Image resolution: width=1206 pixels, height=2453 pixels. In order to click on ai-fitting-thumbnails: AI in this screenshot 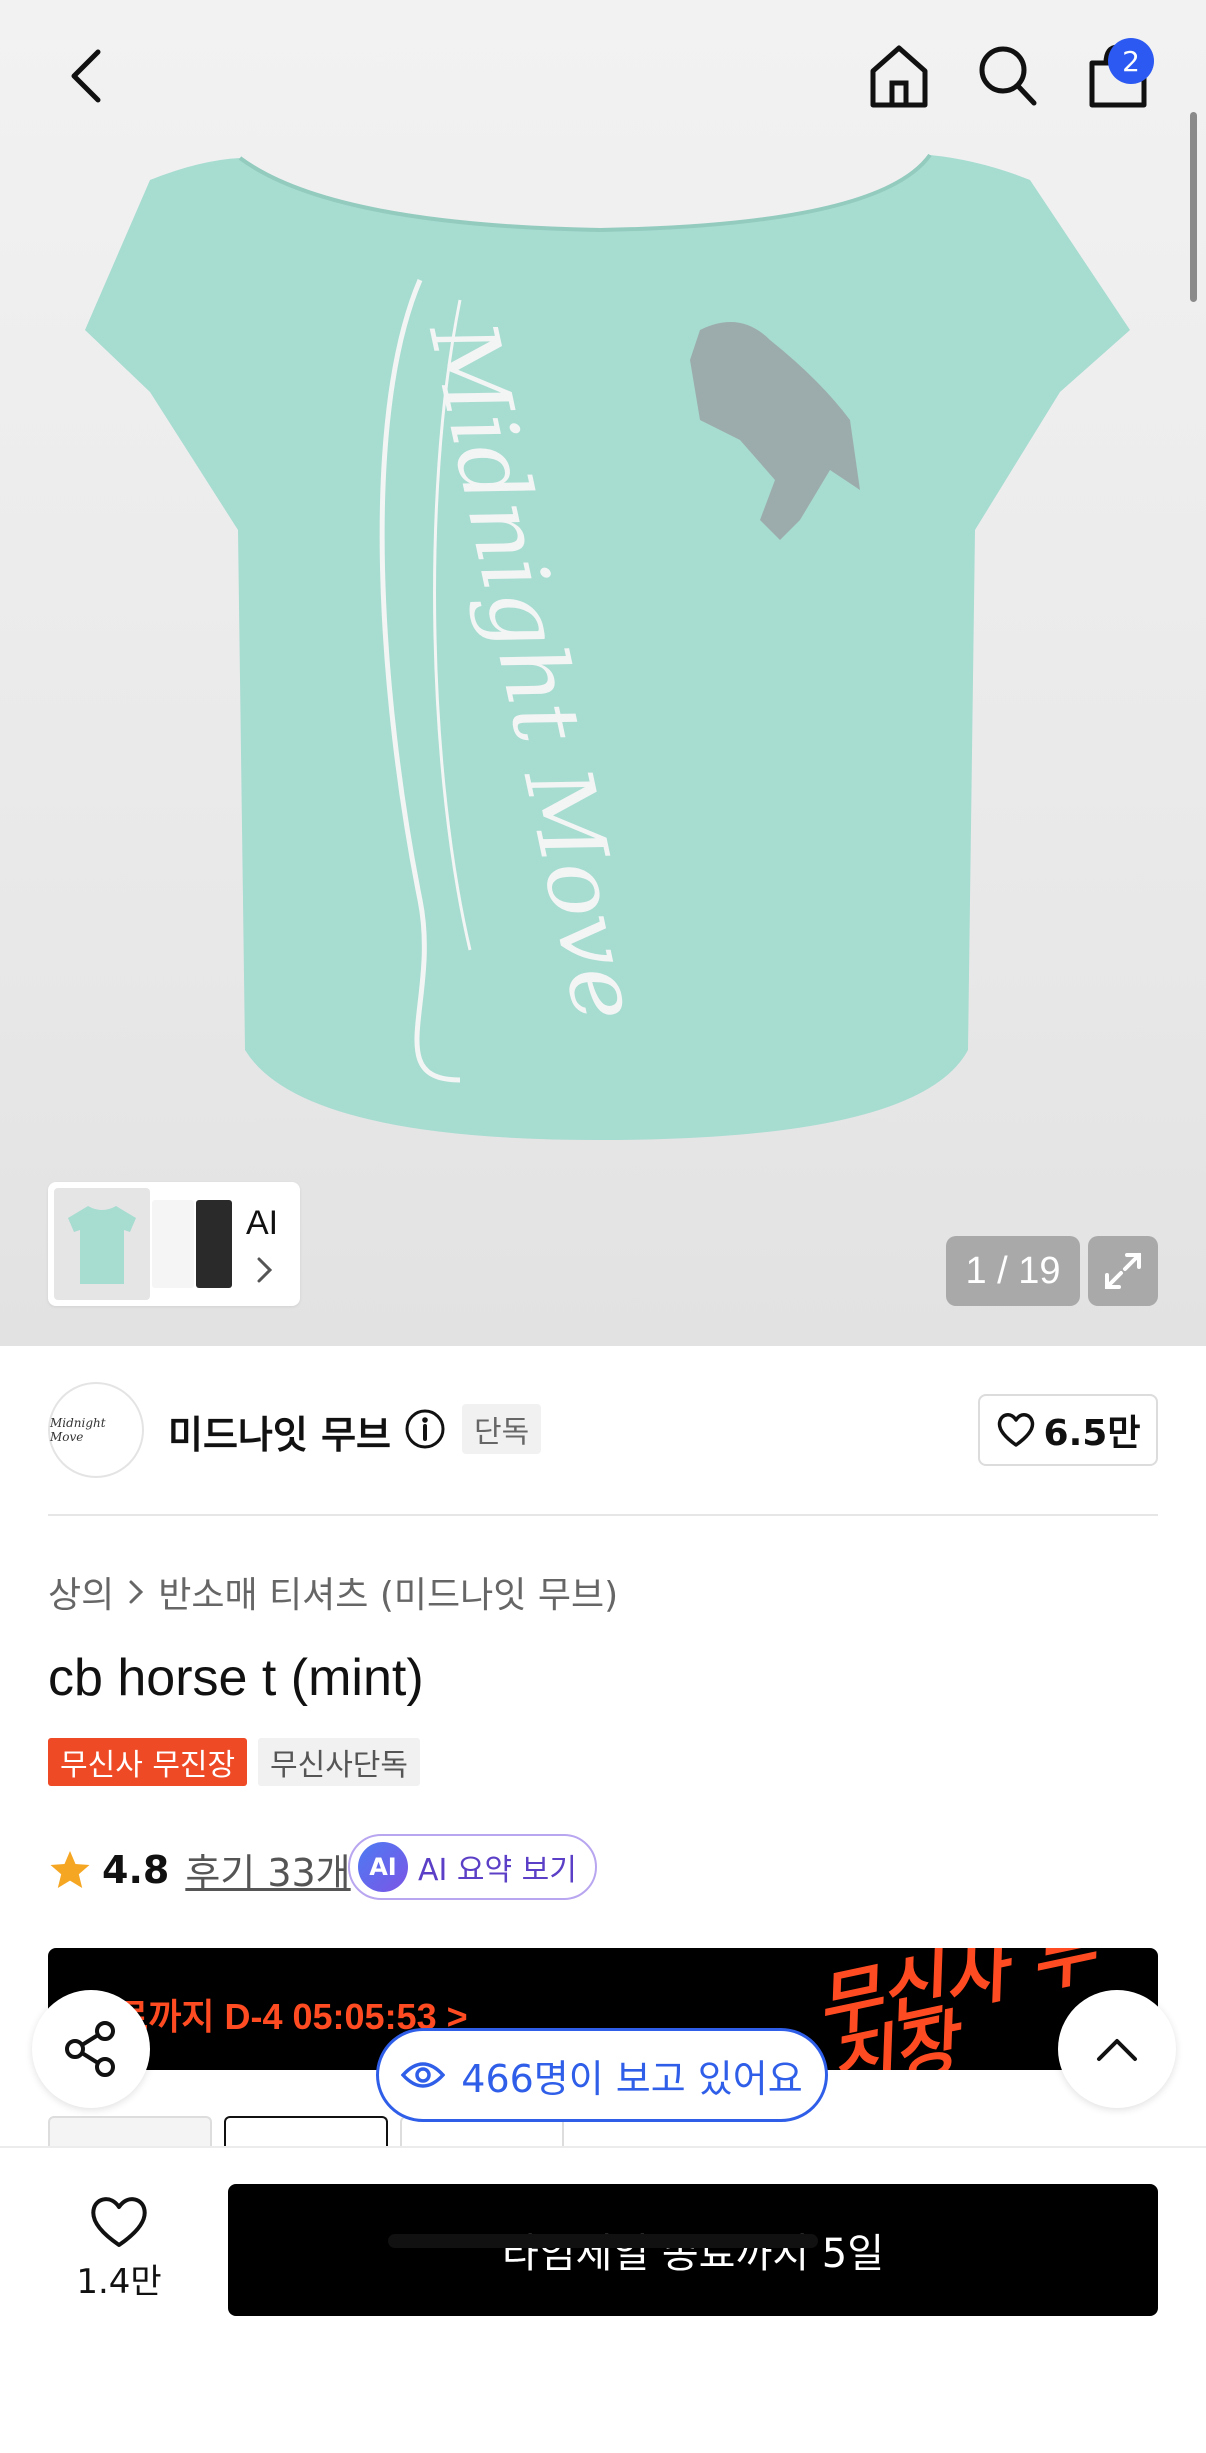, I will do `click(174, 1244)`.